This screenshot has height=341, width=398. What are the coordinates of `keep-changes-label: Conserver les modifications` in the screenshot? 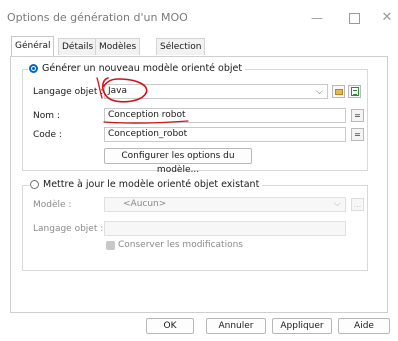 It's located at (180, 245).